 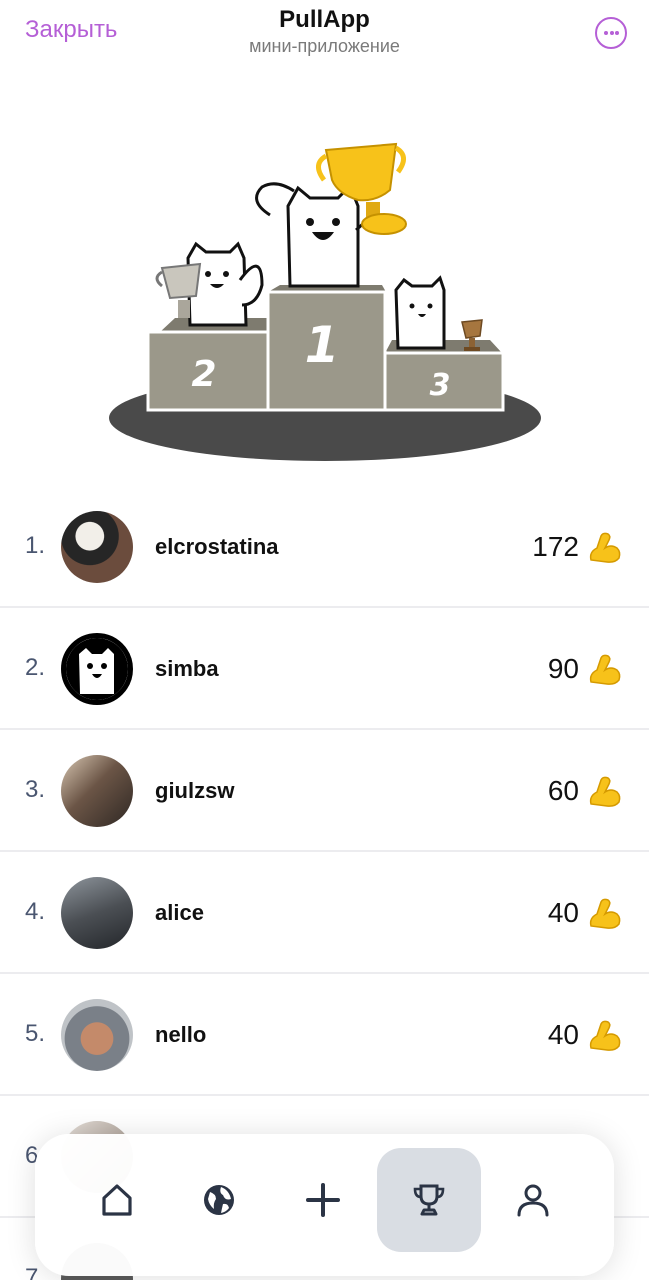 I want to click on username: nello, so click(x=180, y=1035).